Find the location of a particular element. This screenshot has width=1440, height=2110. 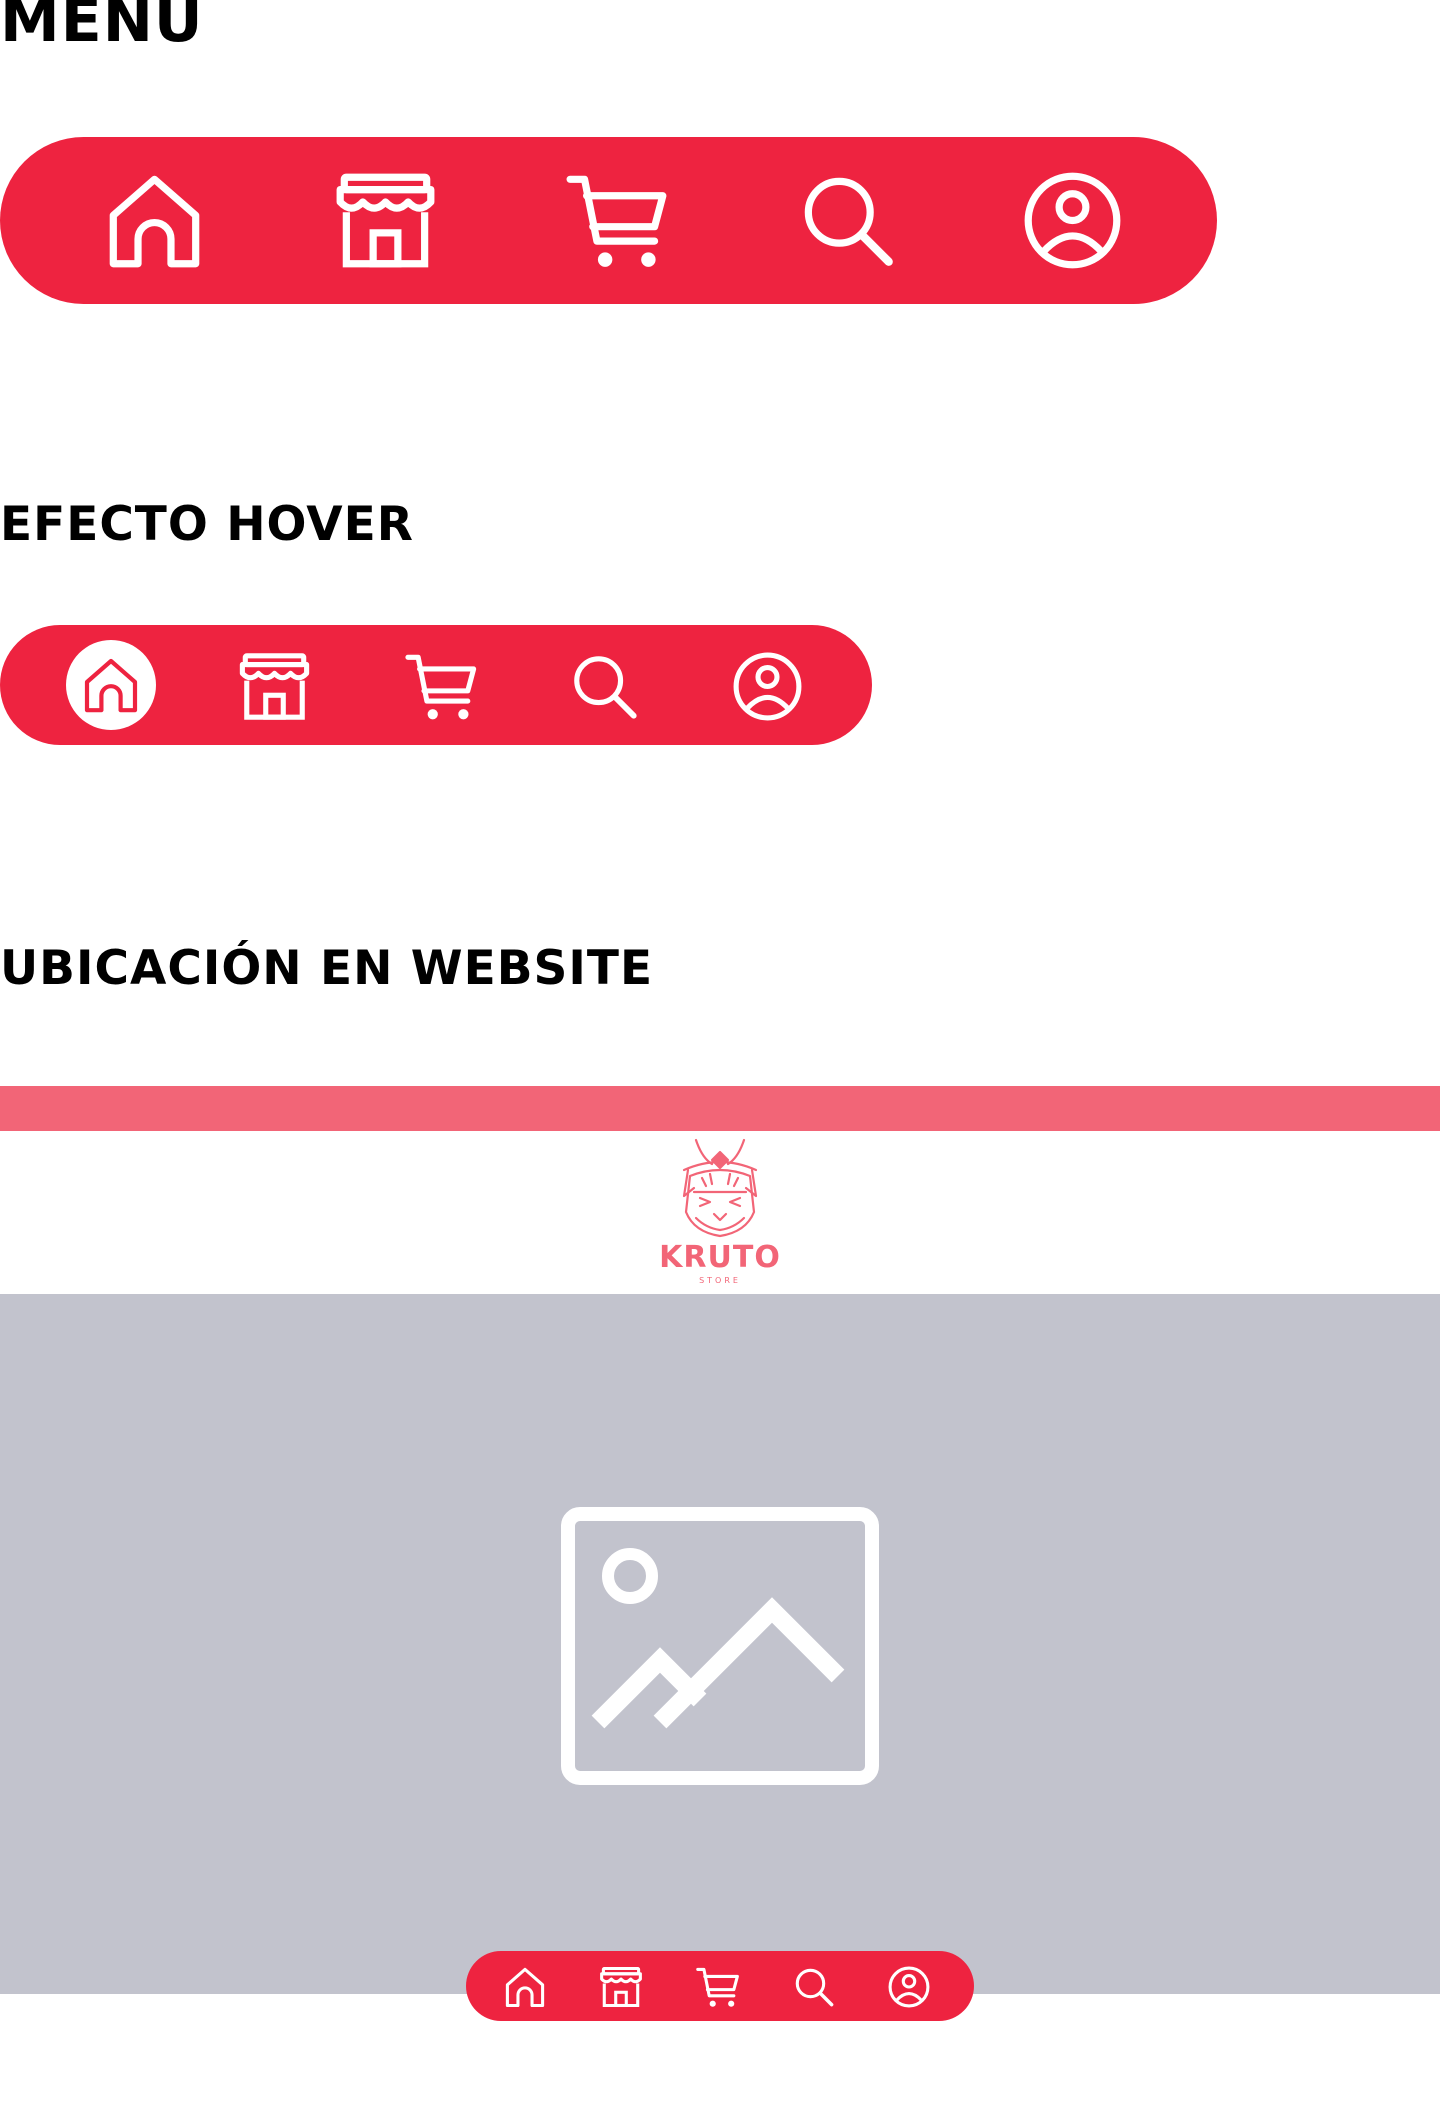

section-title-website: UBICACIÓN EN WEBSITE is located at coordinates (327, 968).